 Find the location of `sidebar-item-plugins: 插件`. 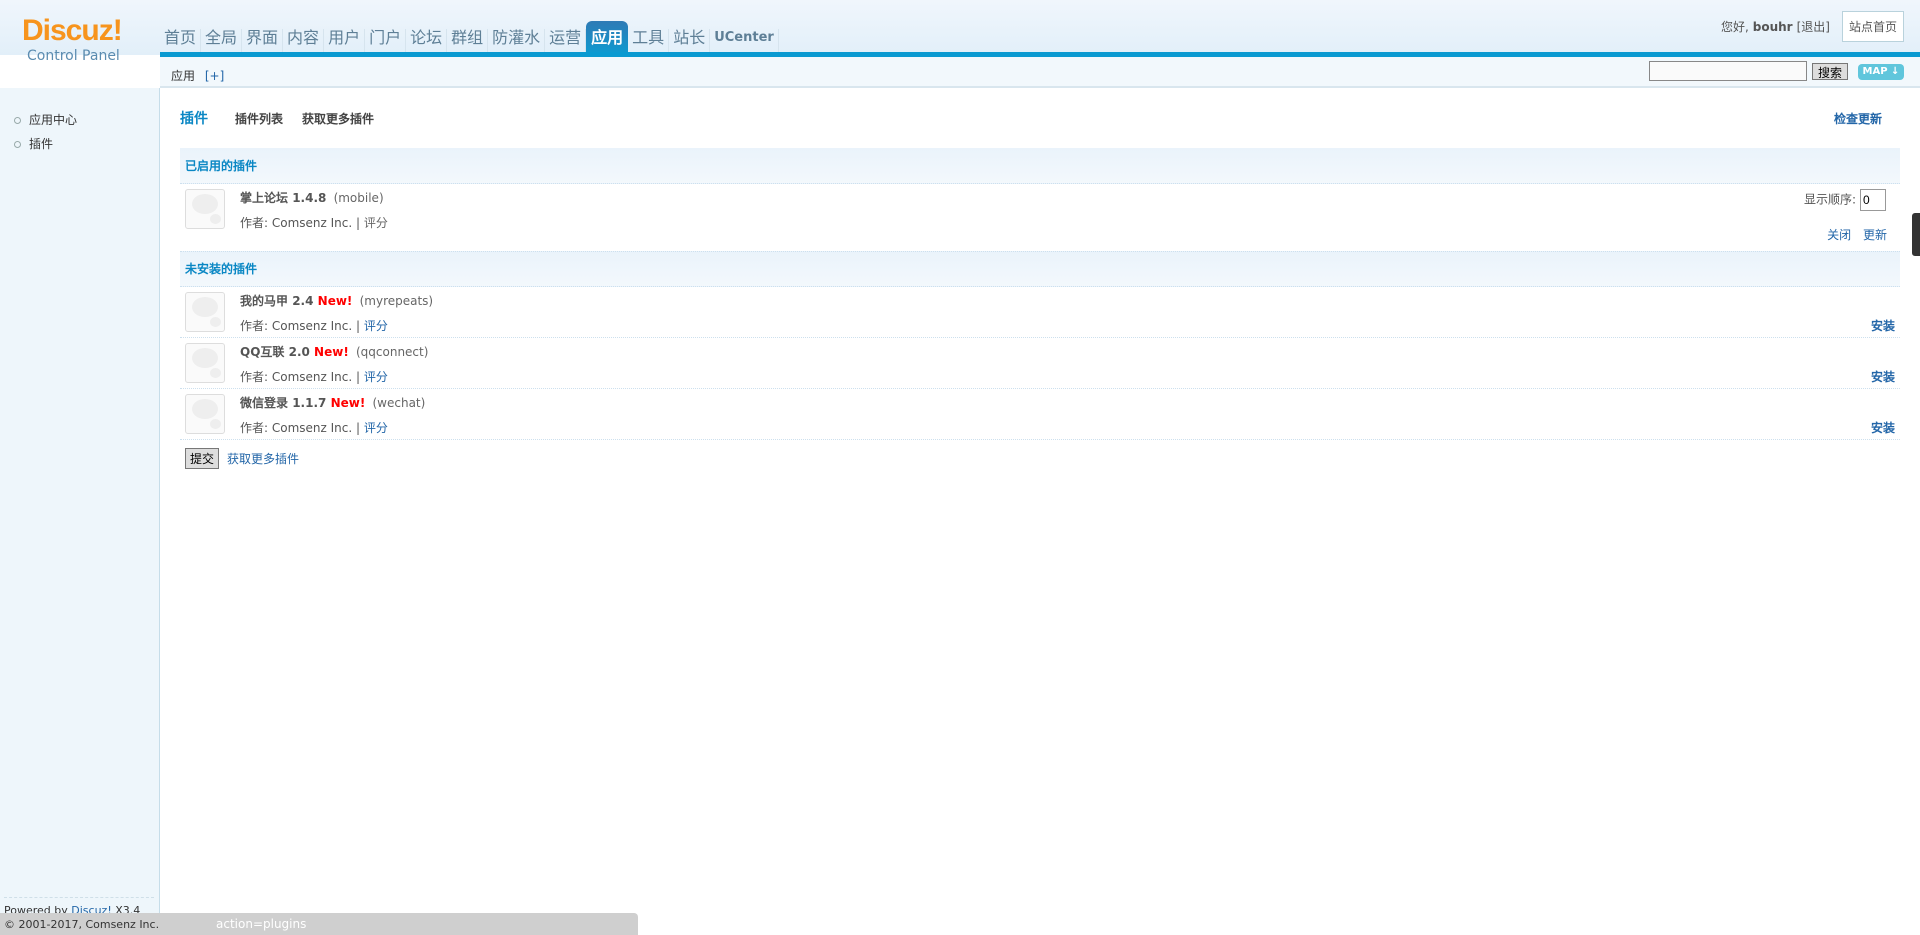

sidebar-item-plugins: 插件 is located at coordinates (79, 144).